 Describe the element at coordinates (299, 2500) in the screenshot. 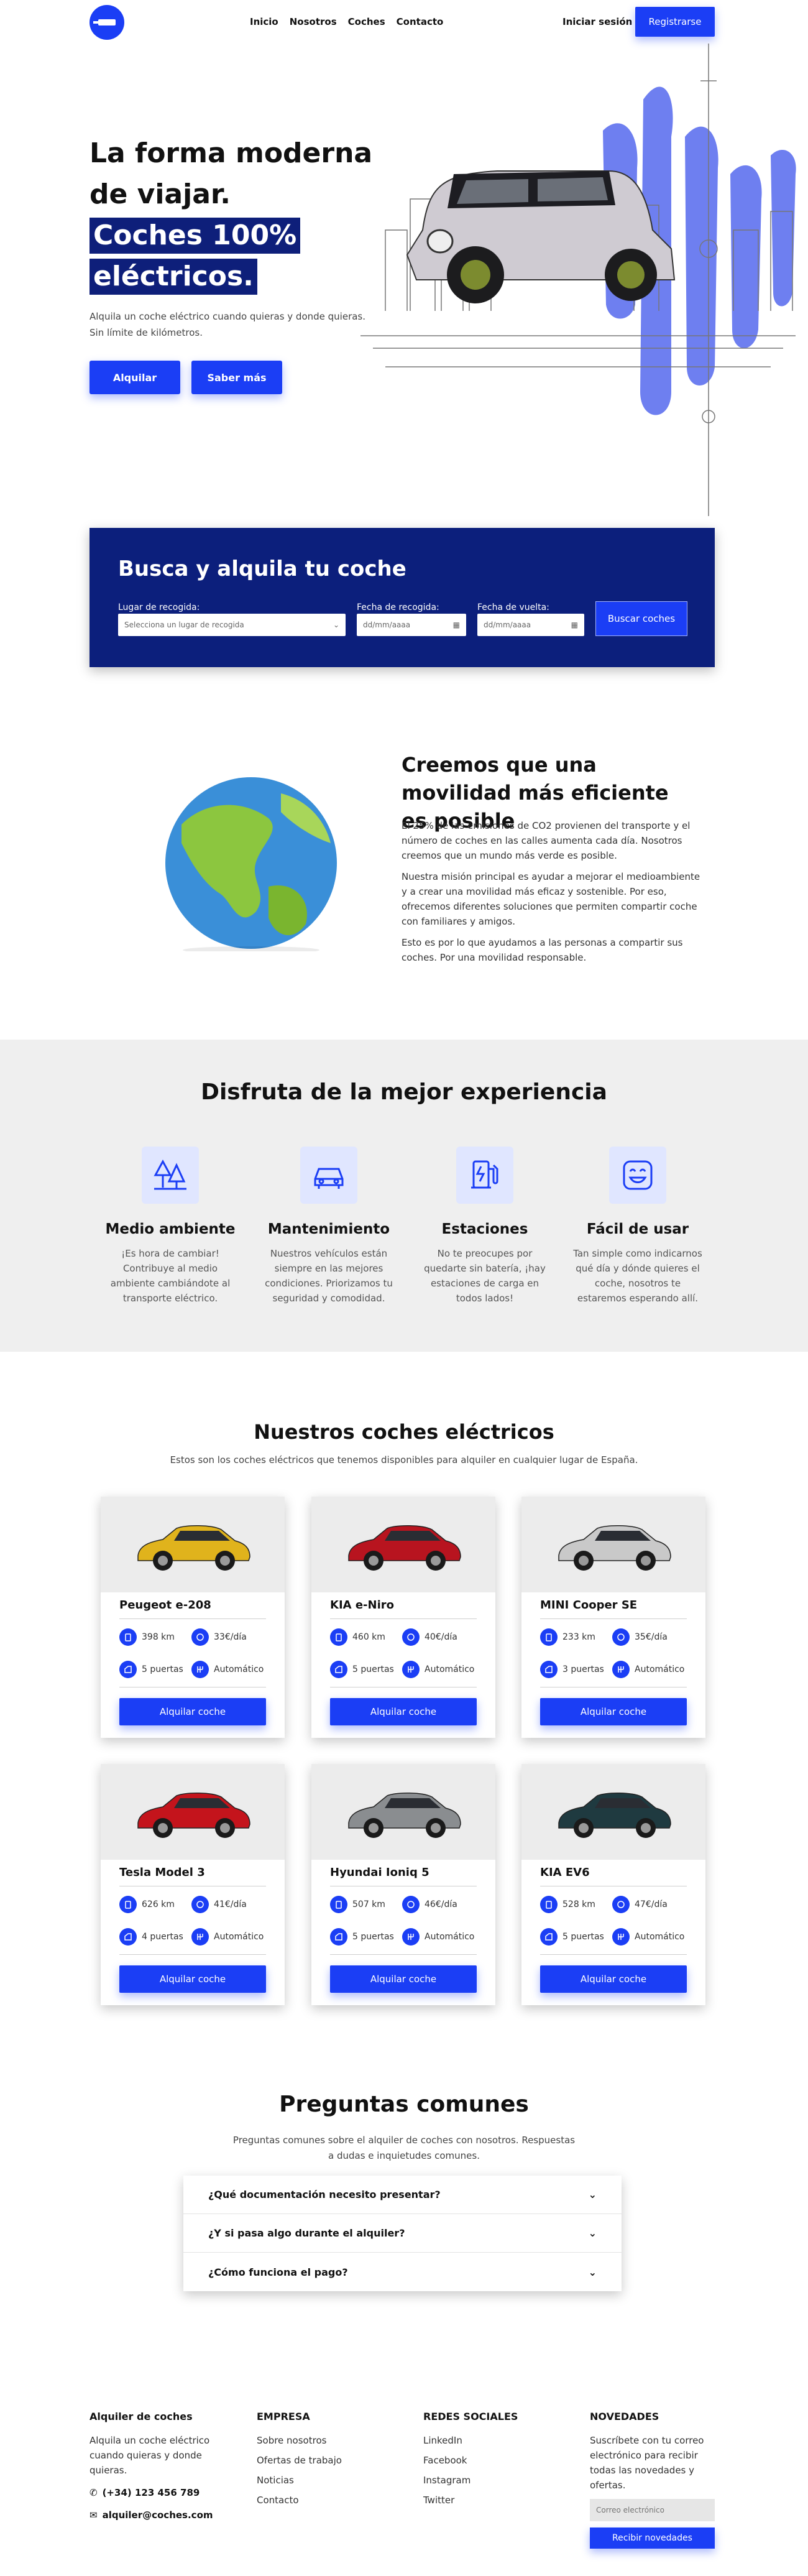

I see `footer-link: Contacto` at that location.